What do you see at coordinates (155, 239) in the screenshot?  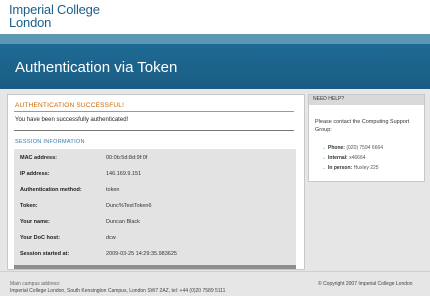 I see `info-row-doc-host: Your DoC host: dcw` at bounding box center [155, 239].